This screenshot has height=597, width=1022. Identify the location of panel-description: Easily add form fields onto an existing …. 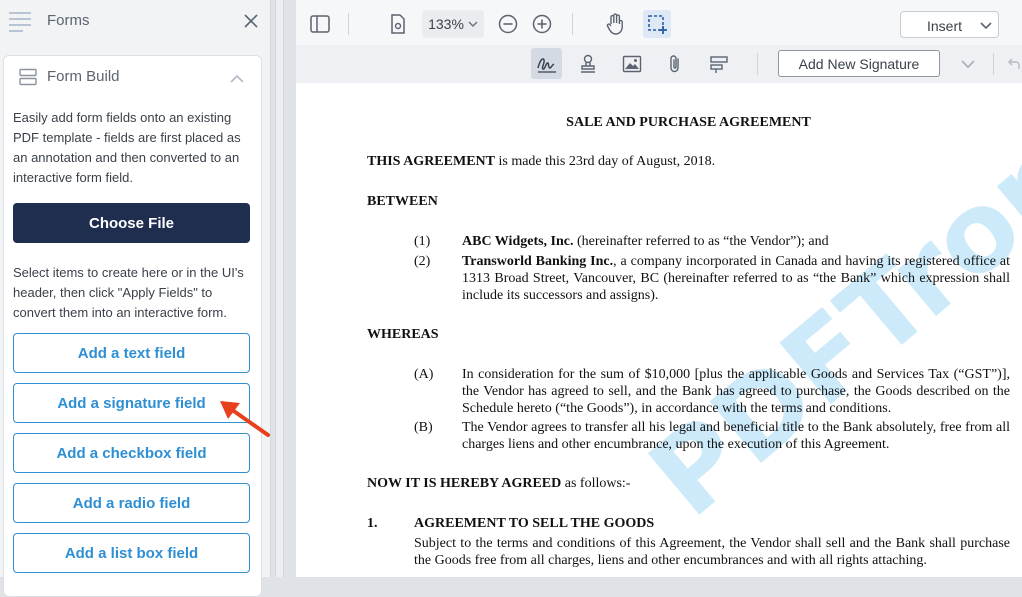
(127, 147).